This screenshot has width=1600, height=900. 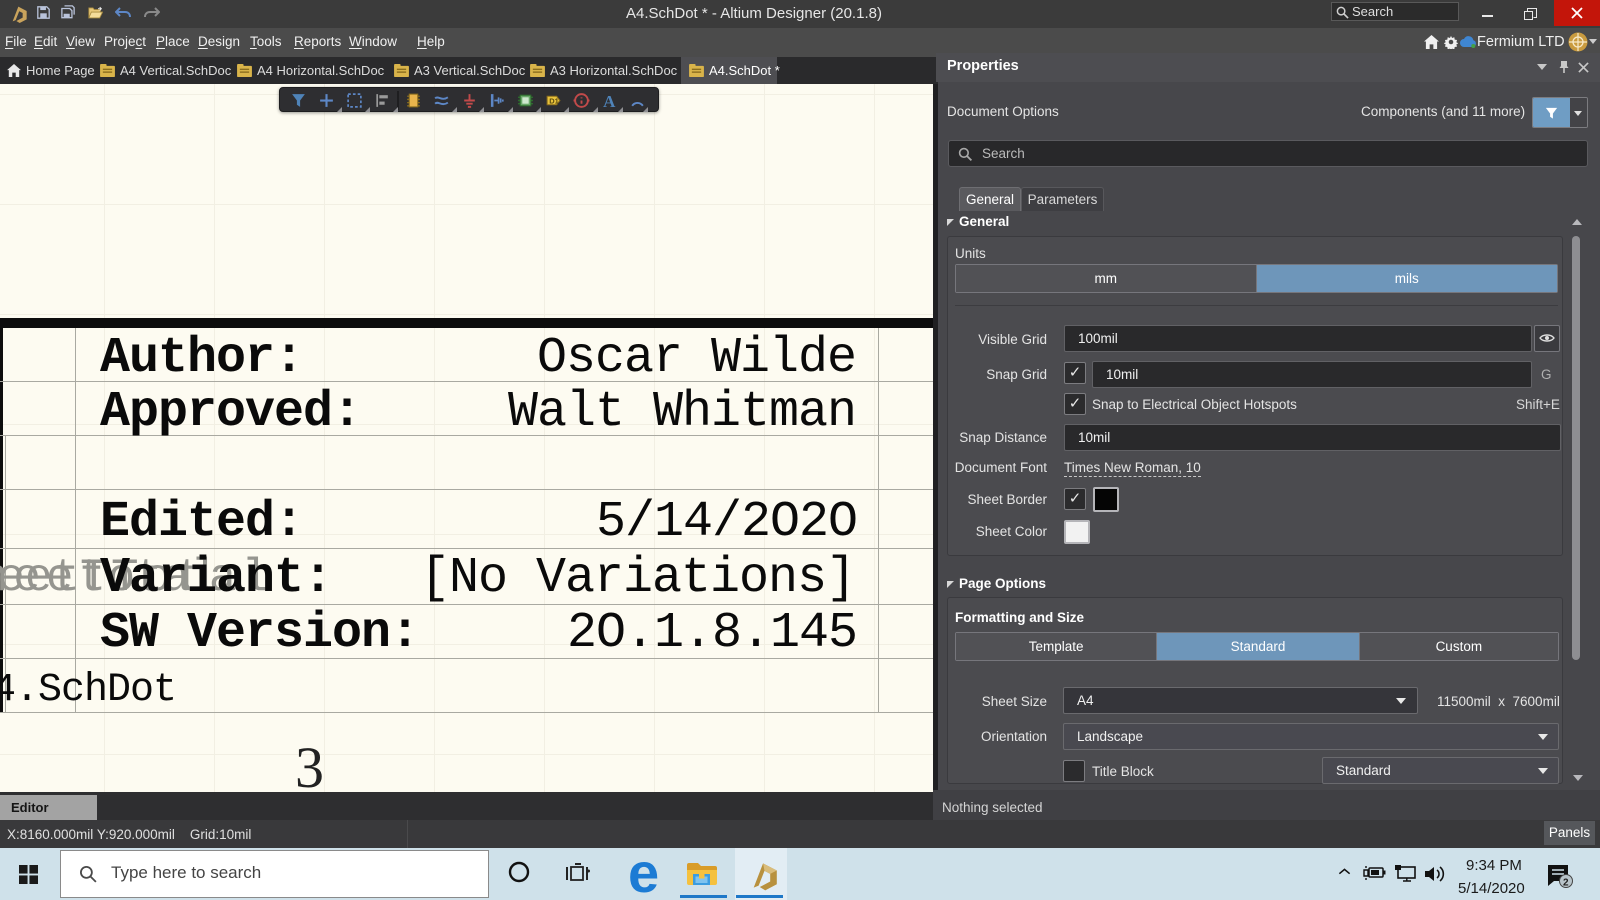 I want to click on svg-text: D1, so click(x=554, y=101).